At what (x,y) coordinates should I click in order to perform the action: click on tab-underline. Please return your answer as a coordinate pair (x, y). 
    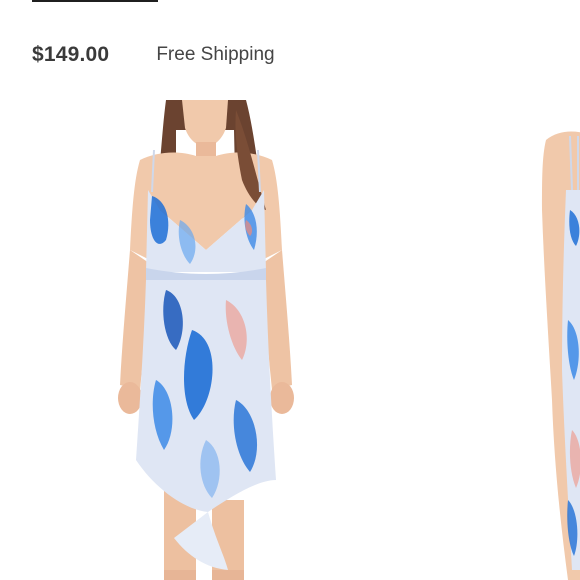
    Looking at the image, I should click on (95, 1).